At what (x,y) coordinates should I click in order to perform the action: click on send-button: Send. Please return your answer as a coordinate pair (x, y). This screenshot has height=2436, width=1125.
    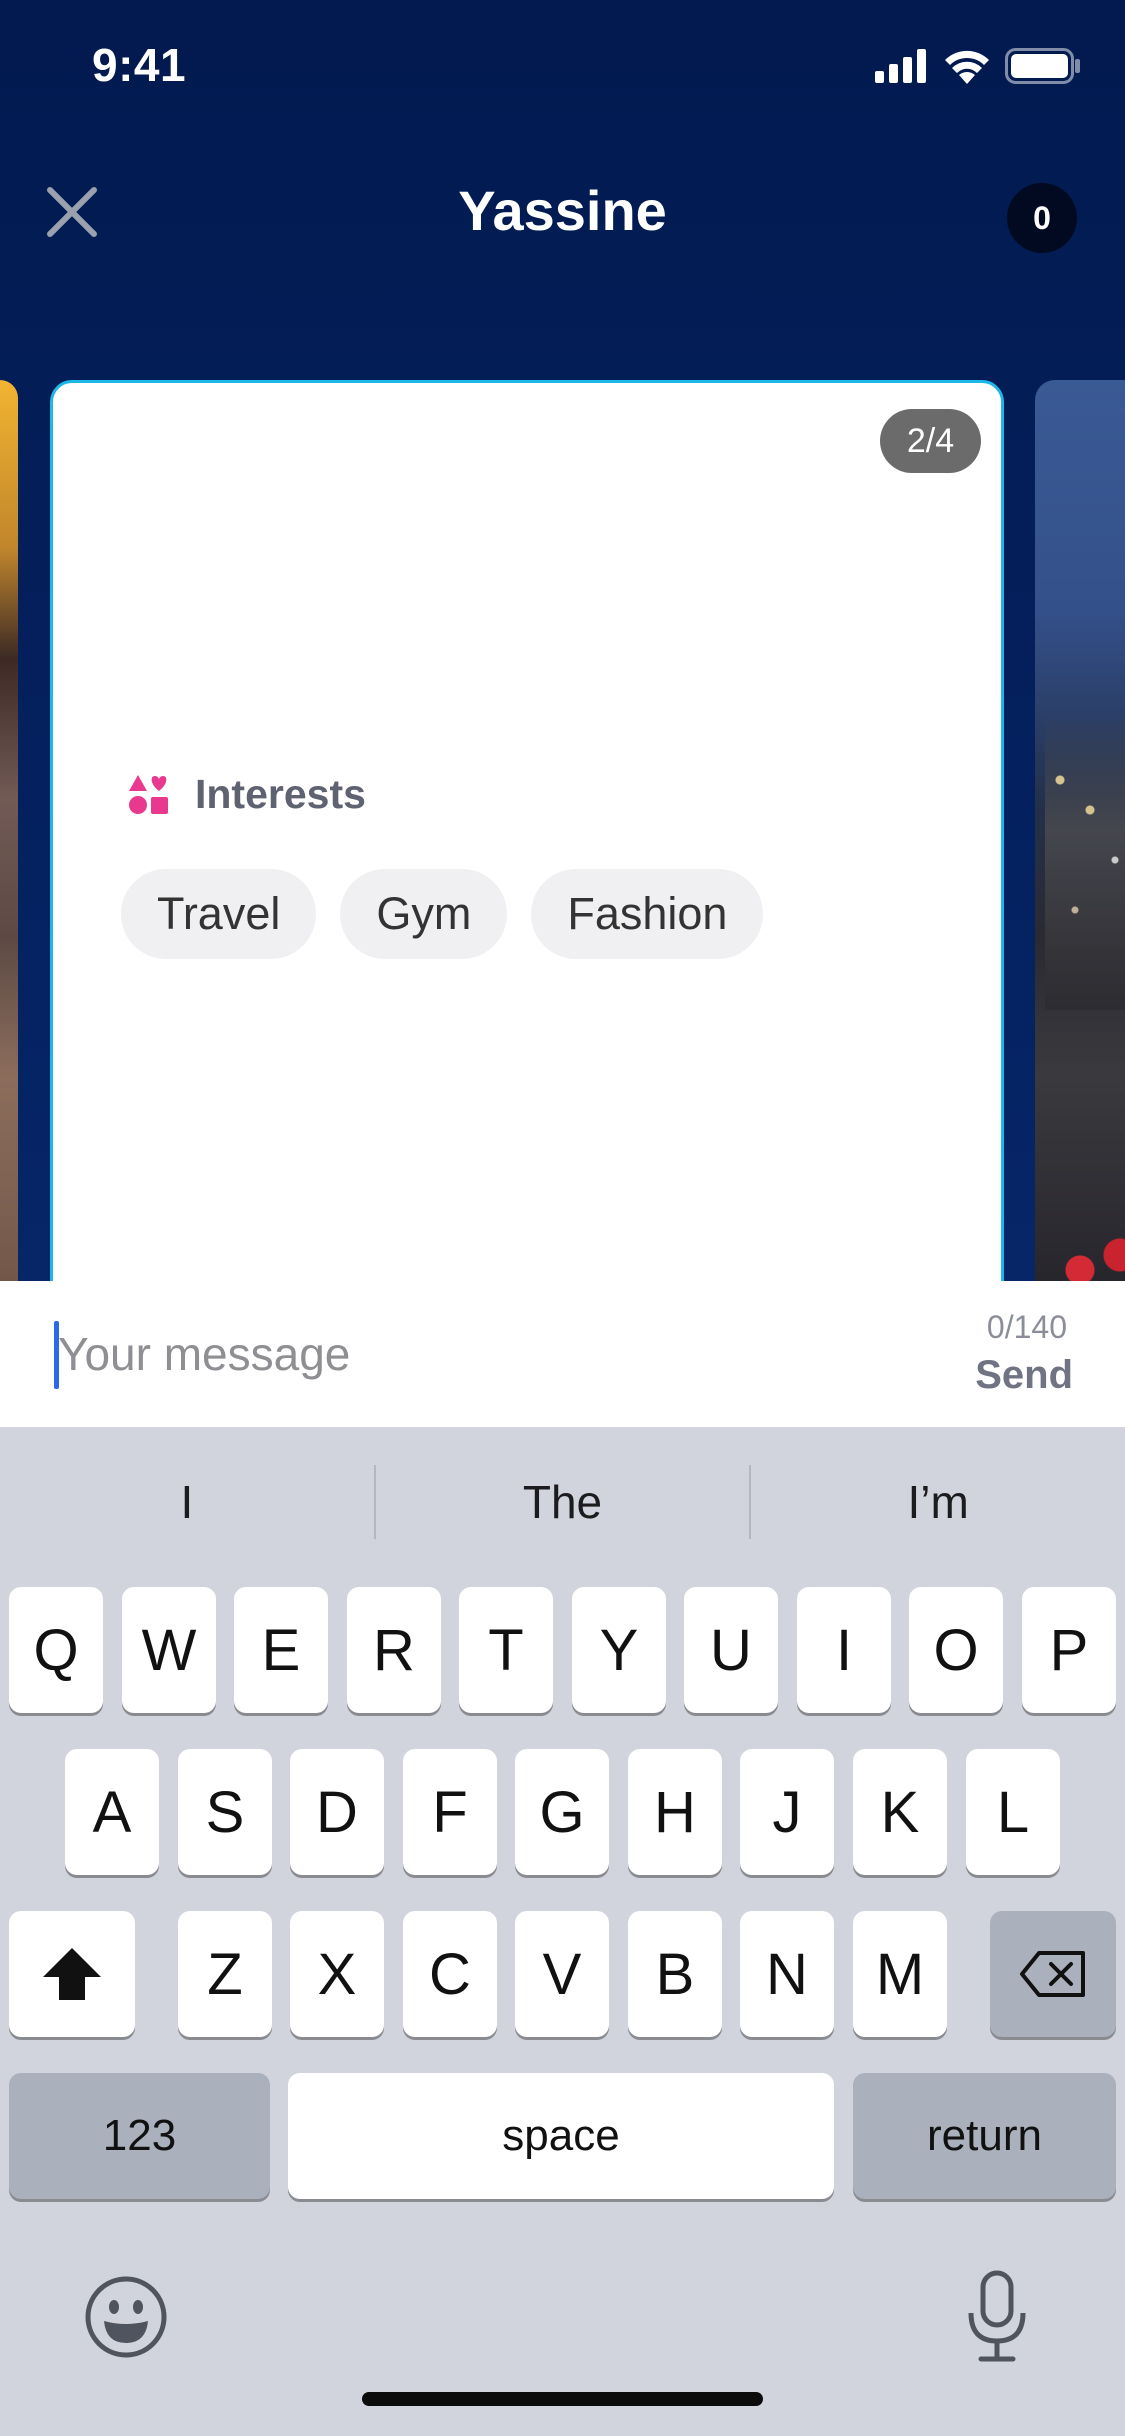
    Looking at the image, I should click on (1024, 1375).